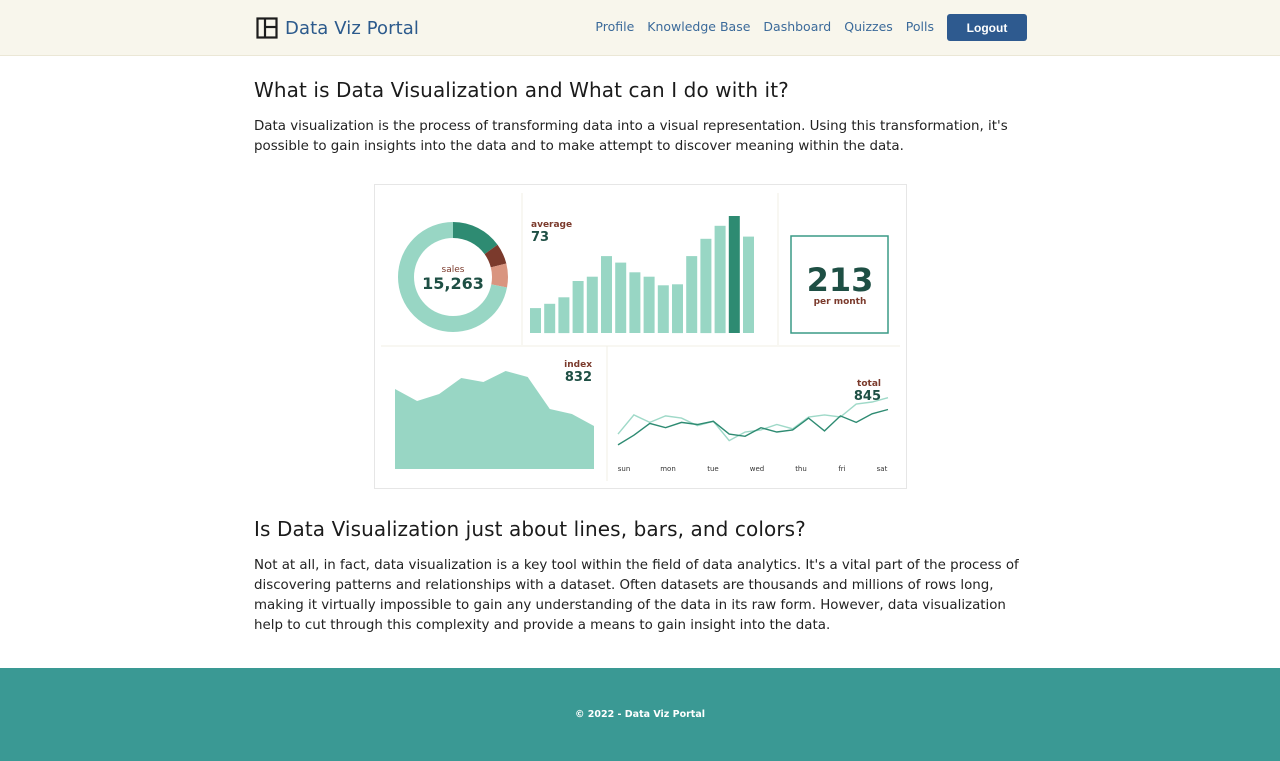 The width and height of the screenshot is (1280, 761). What do you see at coordinates (753, 427) in the screenshot?
I see `series-line` at bounding box center [753, 427].